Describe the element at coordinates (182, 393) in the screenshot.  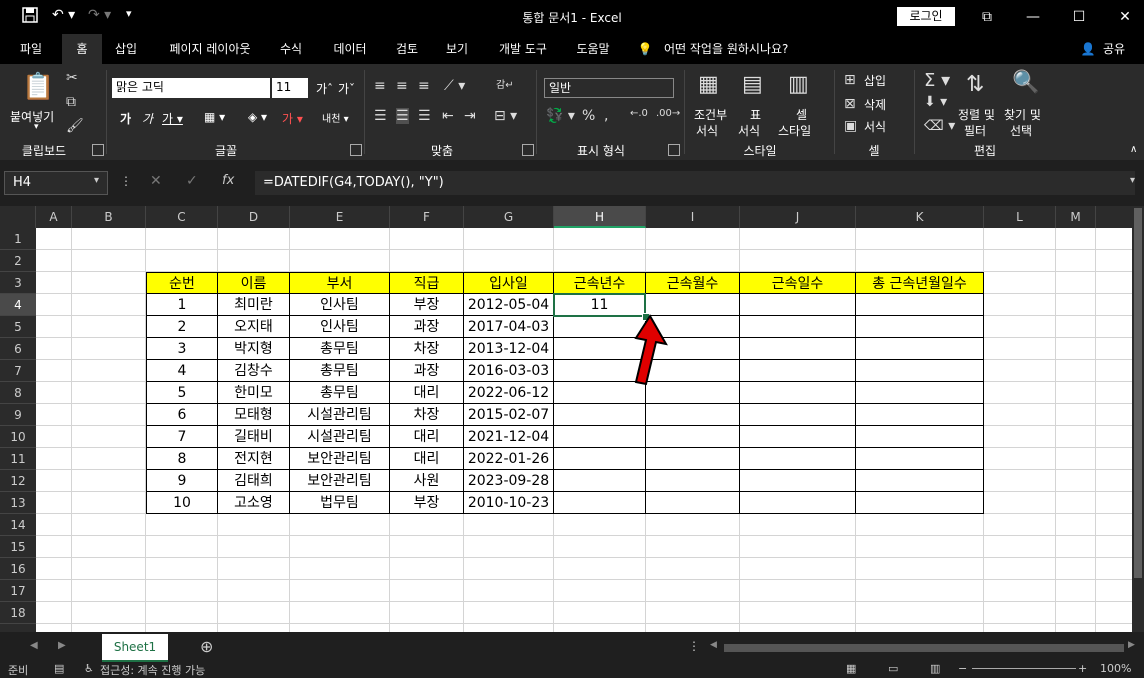
I see `table-cell: 5` at that location.